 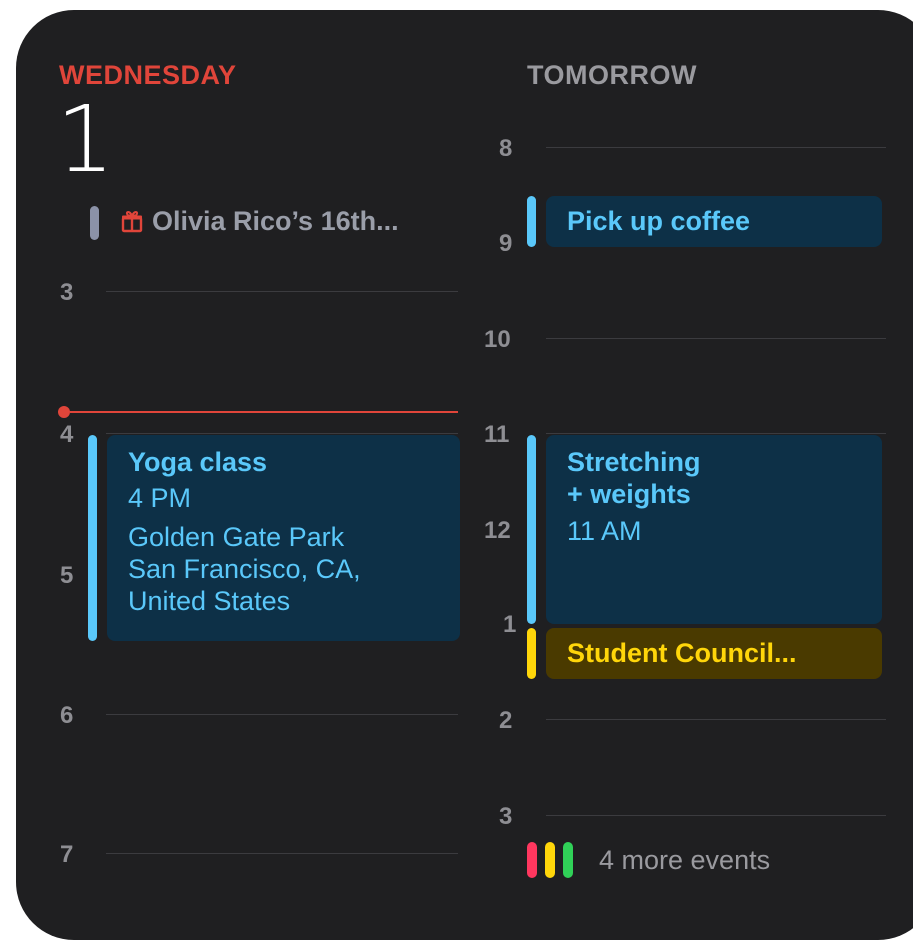 What do you see at coordinates (510, 624) in the screenshot?
I see `tomorrow-hour-label: 1` at bounding box center [510, 624].